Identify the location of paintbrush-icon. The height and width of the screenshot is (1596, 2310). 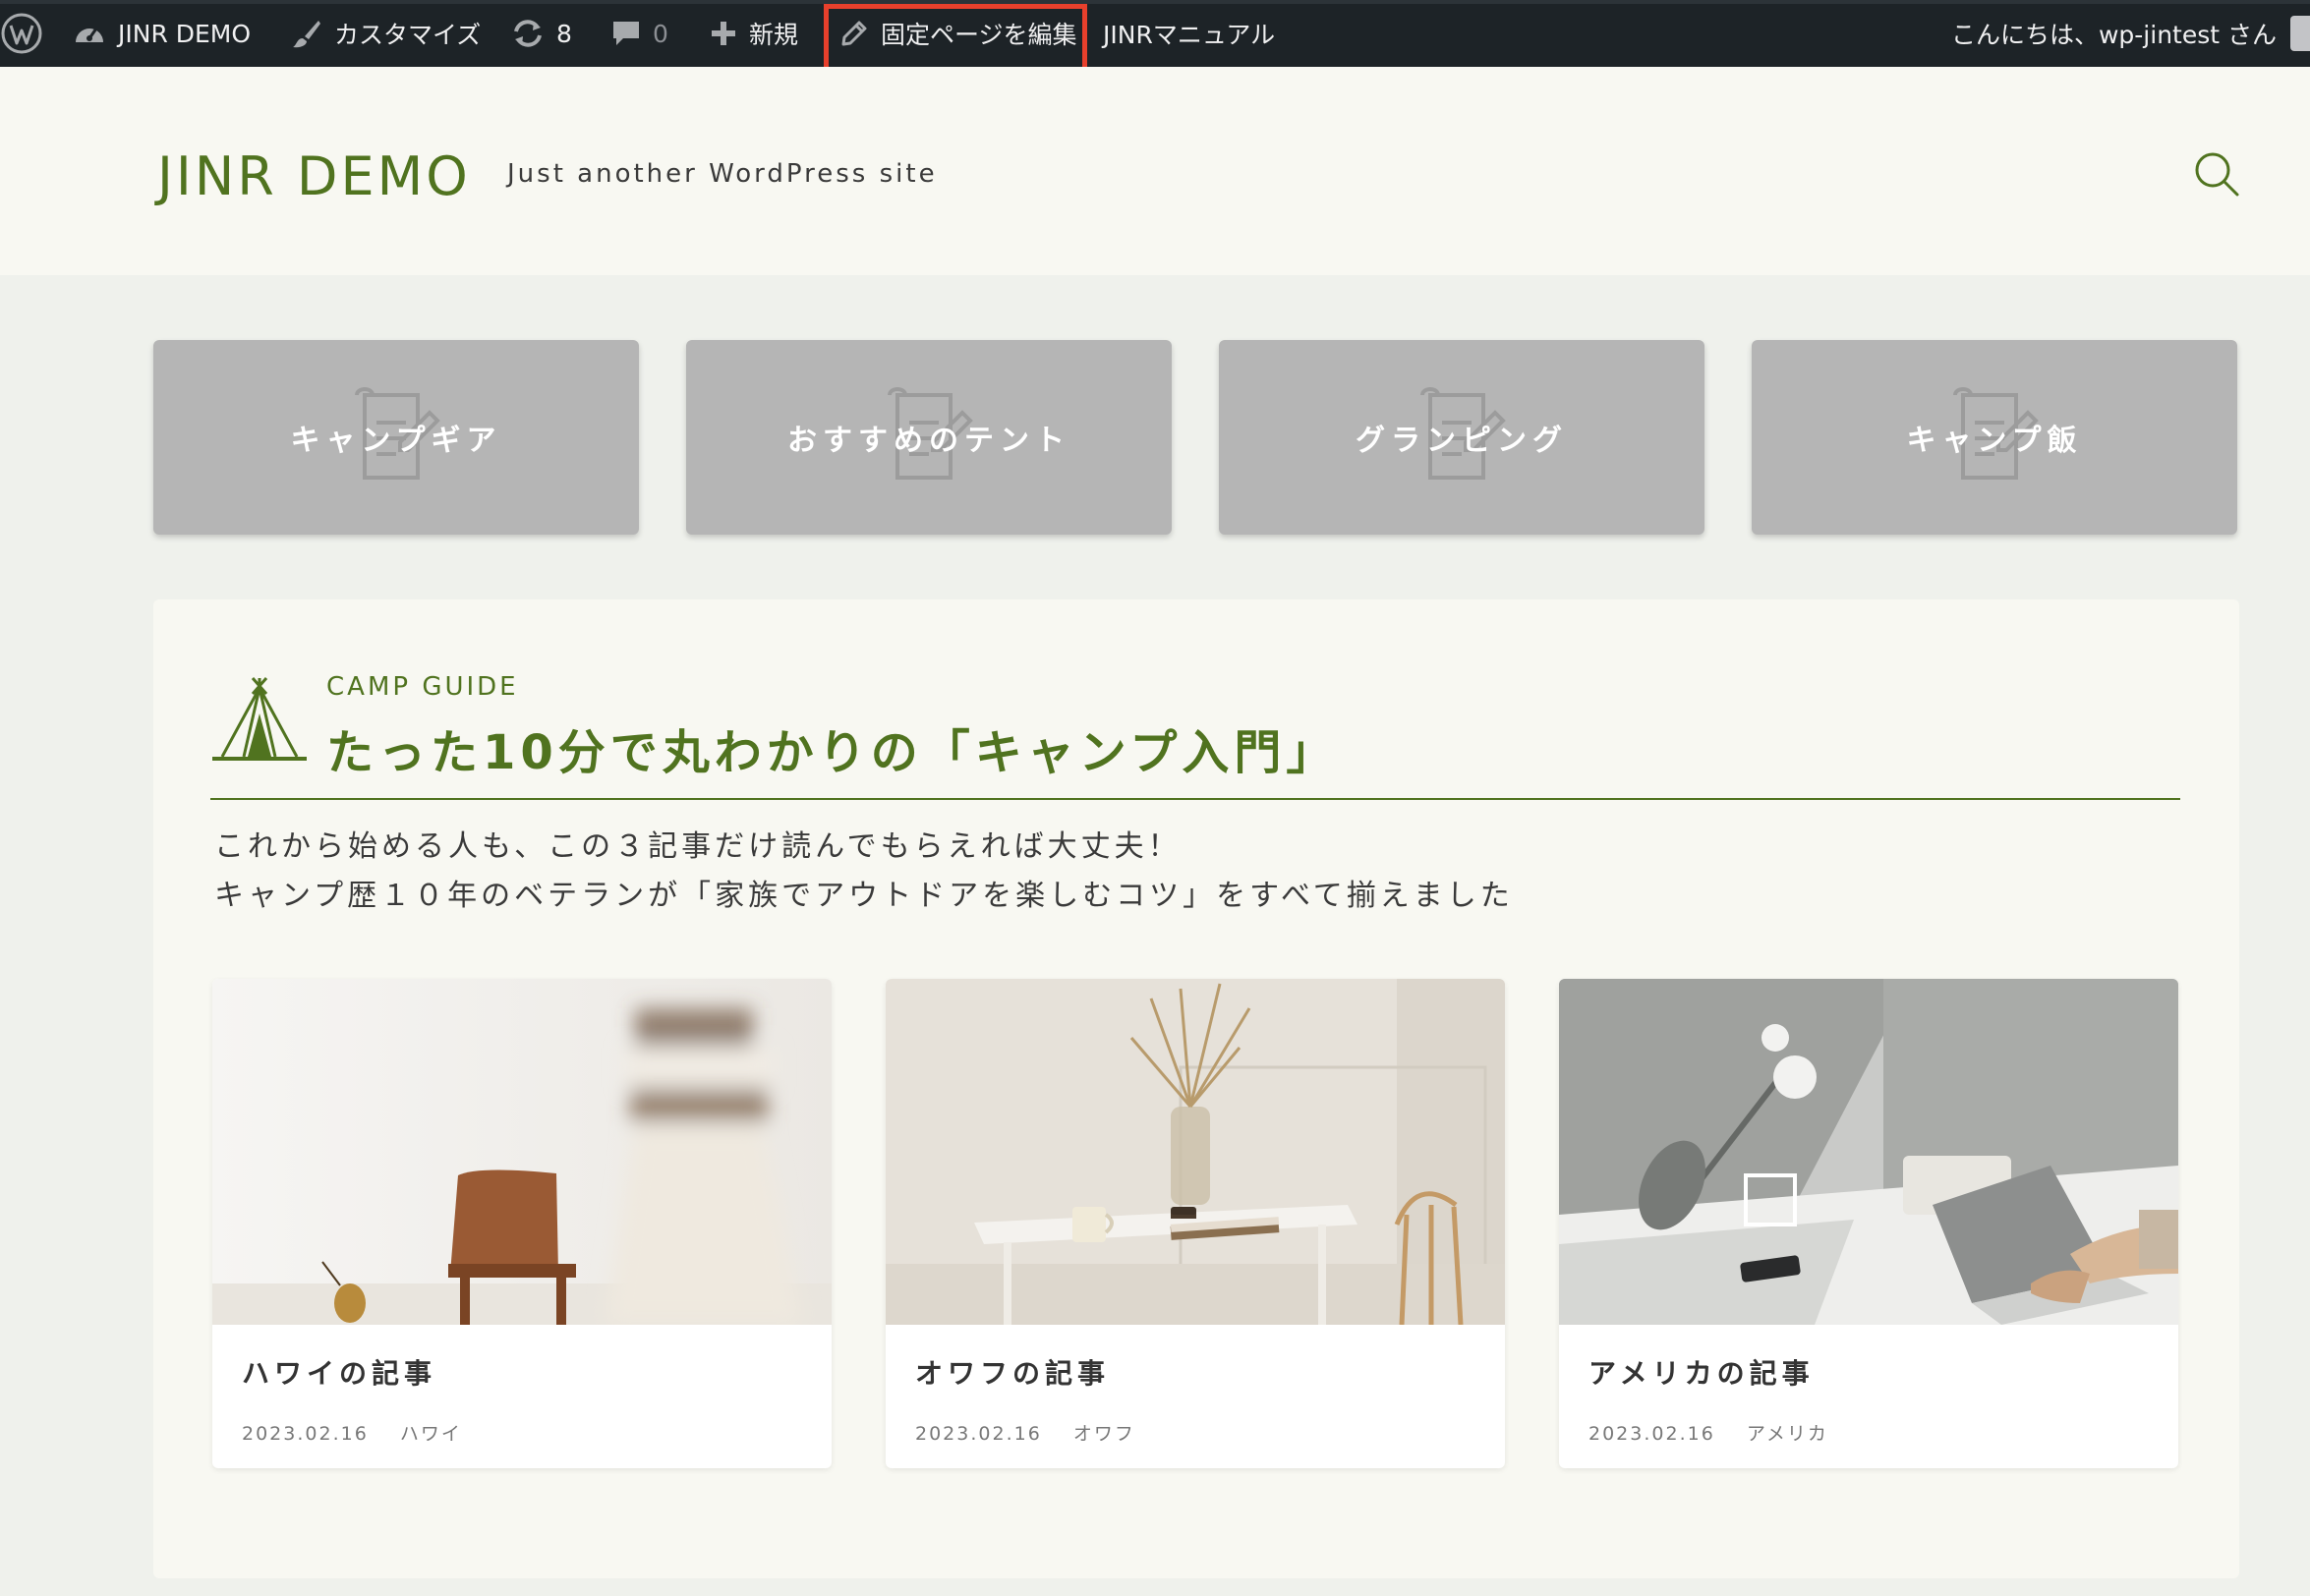
(306, 34).